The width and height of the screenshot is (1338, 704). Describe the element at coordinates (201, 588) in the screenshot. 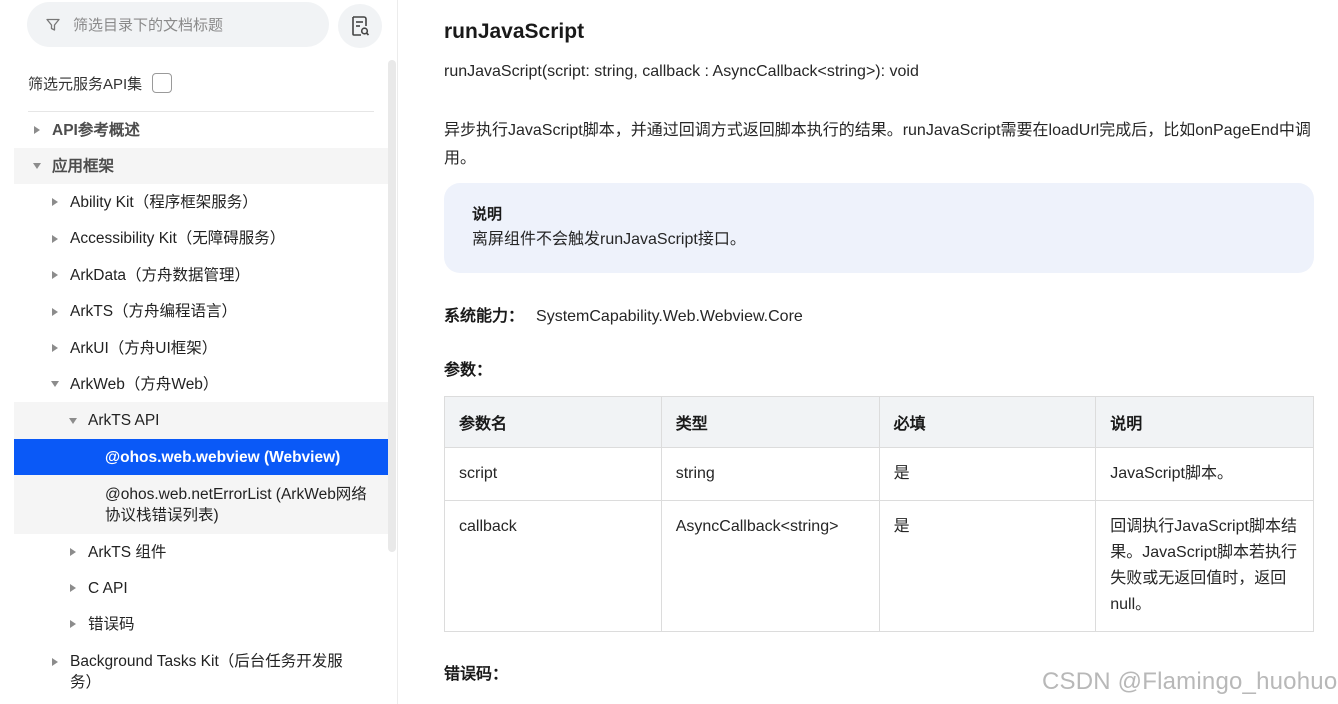

I see `nav-item-c-api: C API` at that location.